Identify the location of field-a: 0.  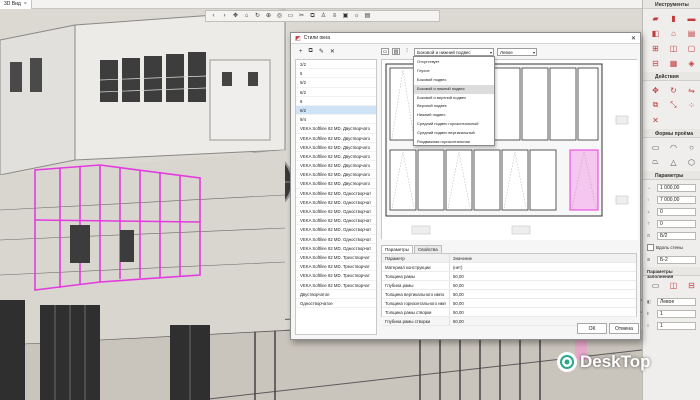
(676, 211).